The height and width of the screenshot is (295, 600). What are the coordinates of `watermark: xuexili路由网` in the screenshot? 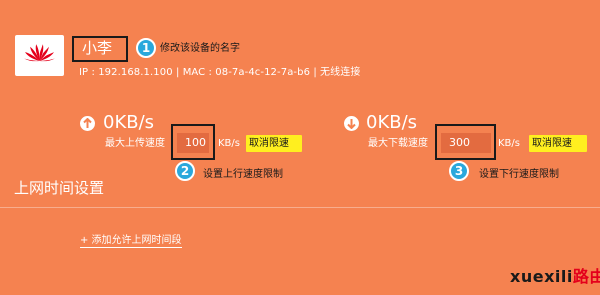 It's located at (555, 277).